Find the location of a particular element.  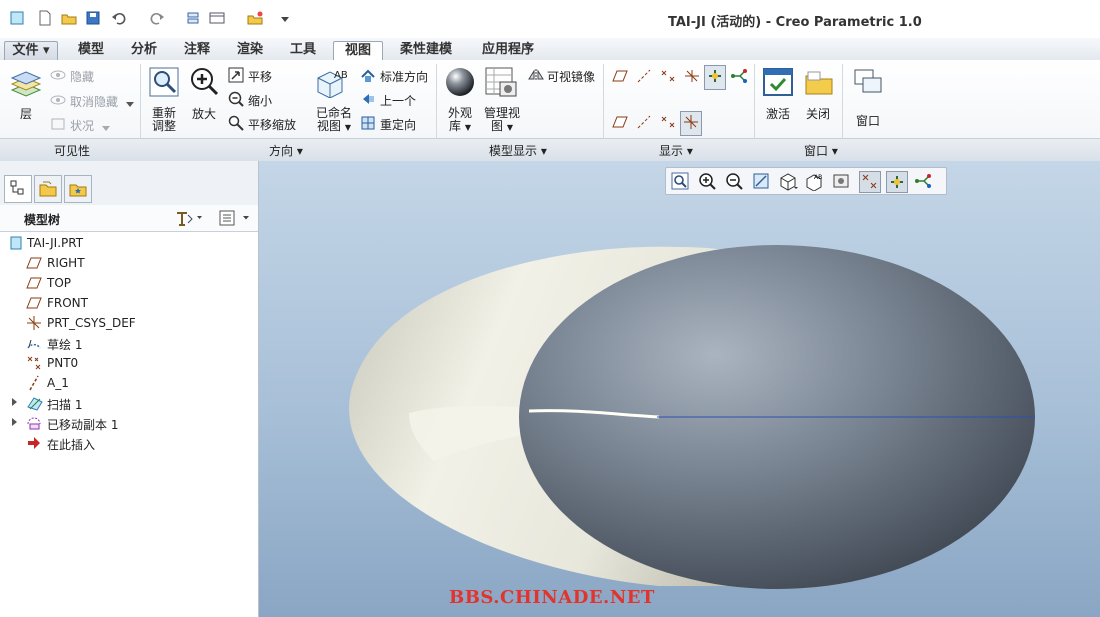

spin-center-icon is located at coordinates (715, 77).